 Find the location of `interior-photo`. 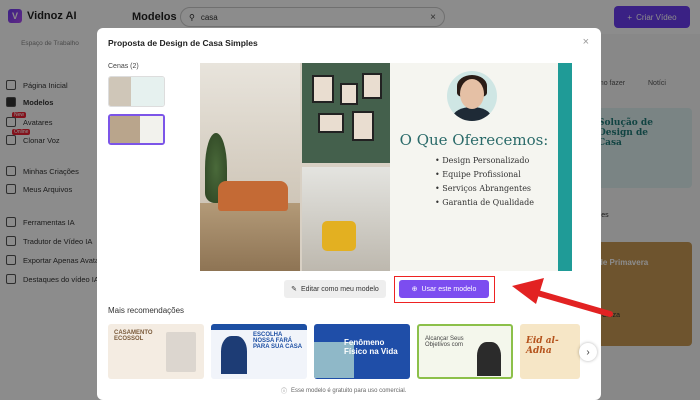

interior-photo is located at coordinates (295, 167).